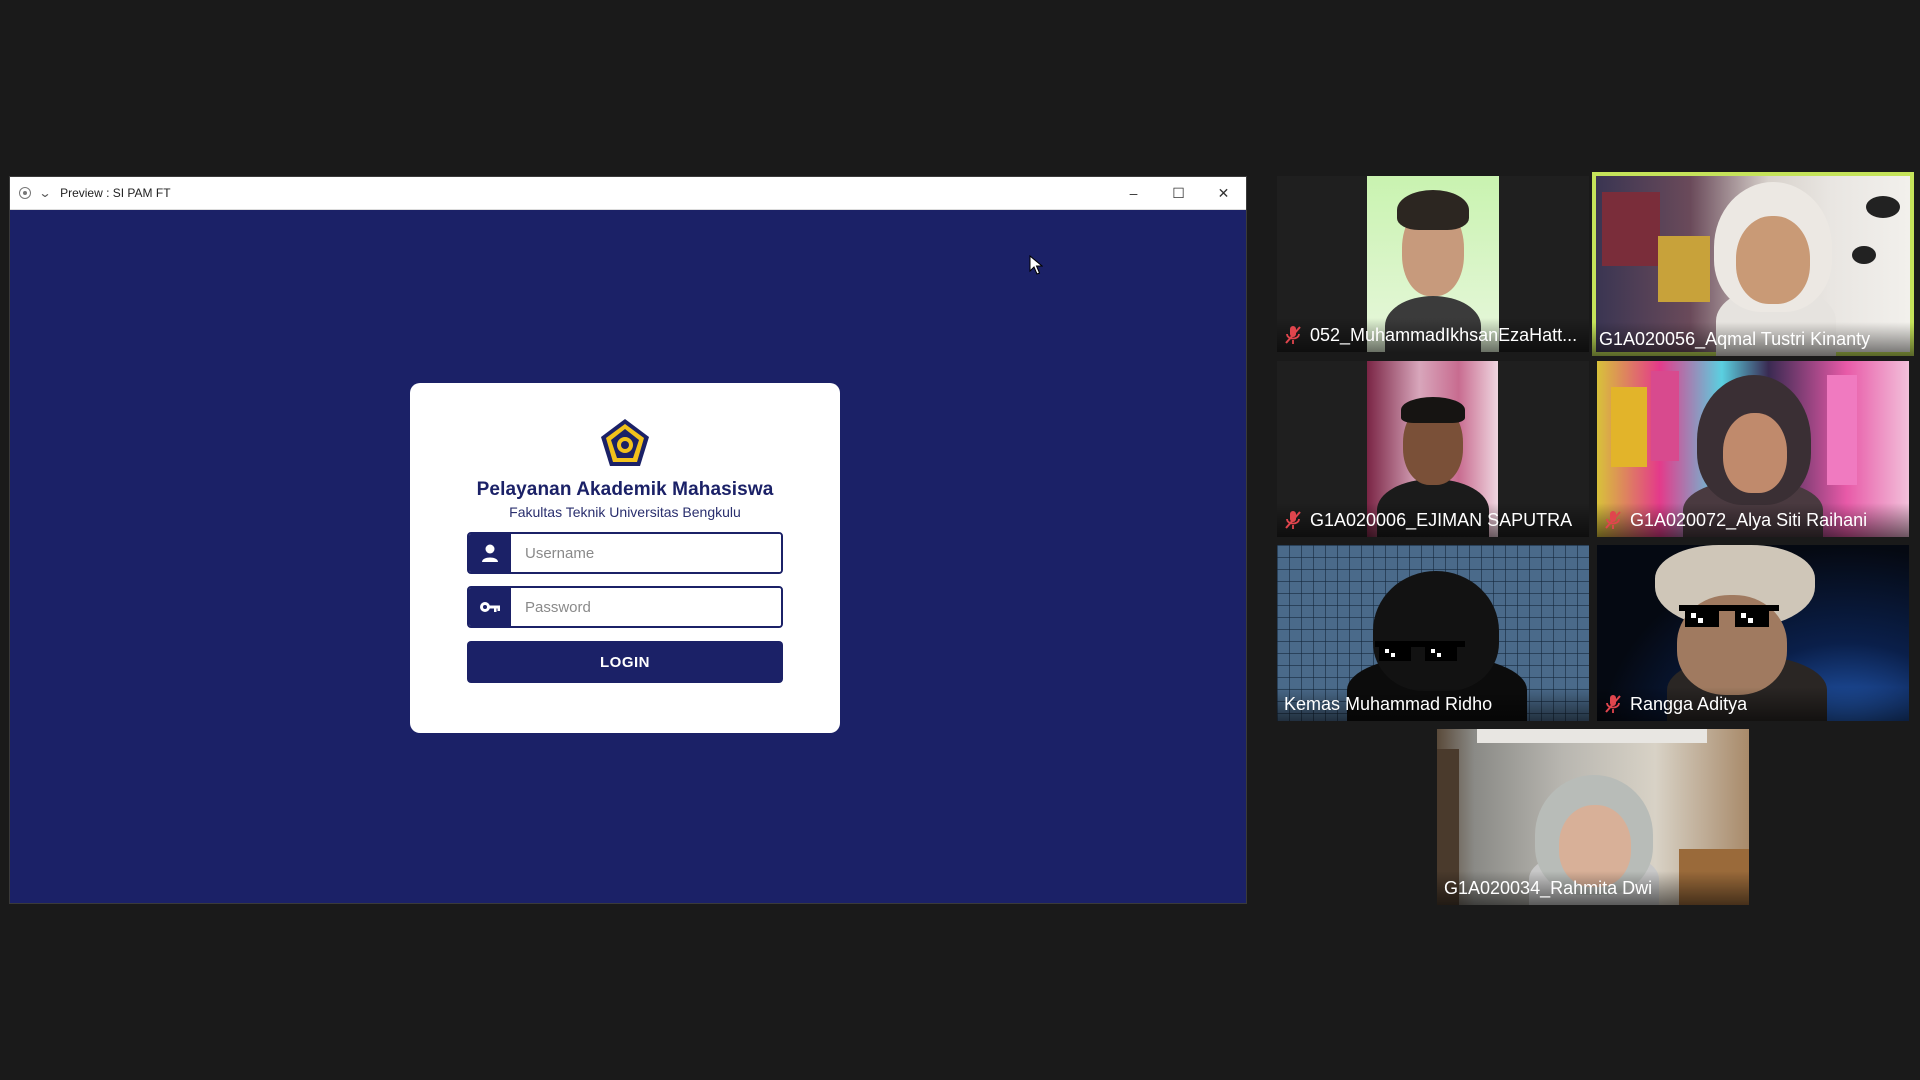  I want to click on password-input, so click(646, 607).